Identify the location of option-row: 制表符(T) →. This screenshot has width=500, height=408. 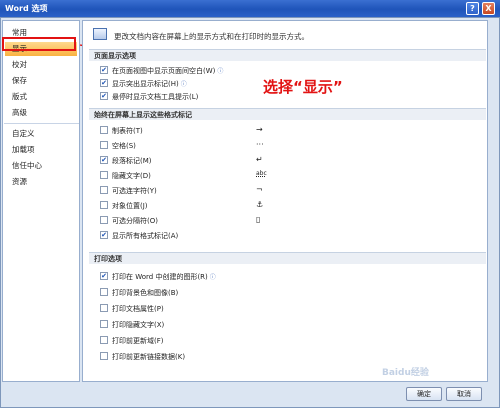
(280, 130).